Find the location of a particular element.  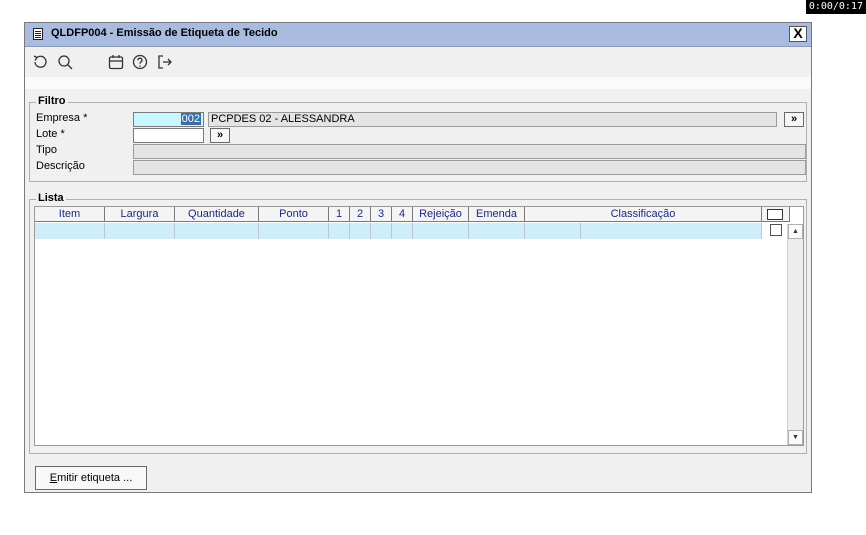

toolbar-spacer is located at coordinates (418, 83).